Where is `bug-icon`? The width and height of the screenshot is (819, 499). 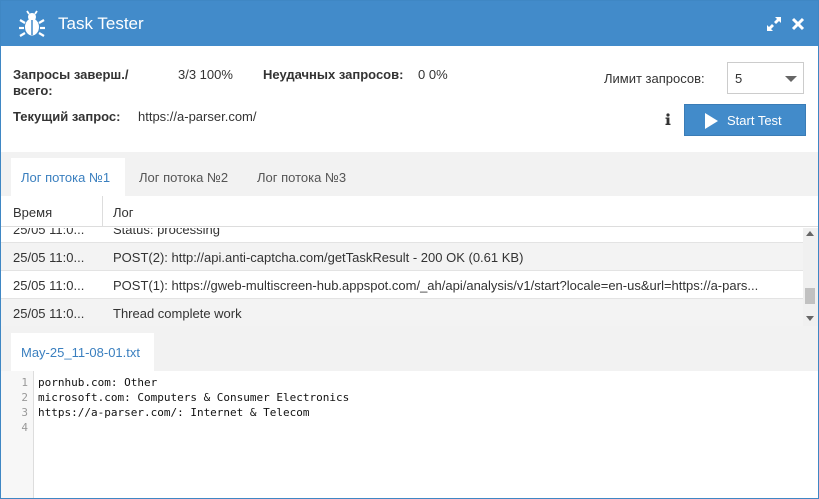 bug-icon is located at coordinates (32, 23).